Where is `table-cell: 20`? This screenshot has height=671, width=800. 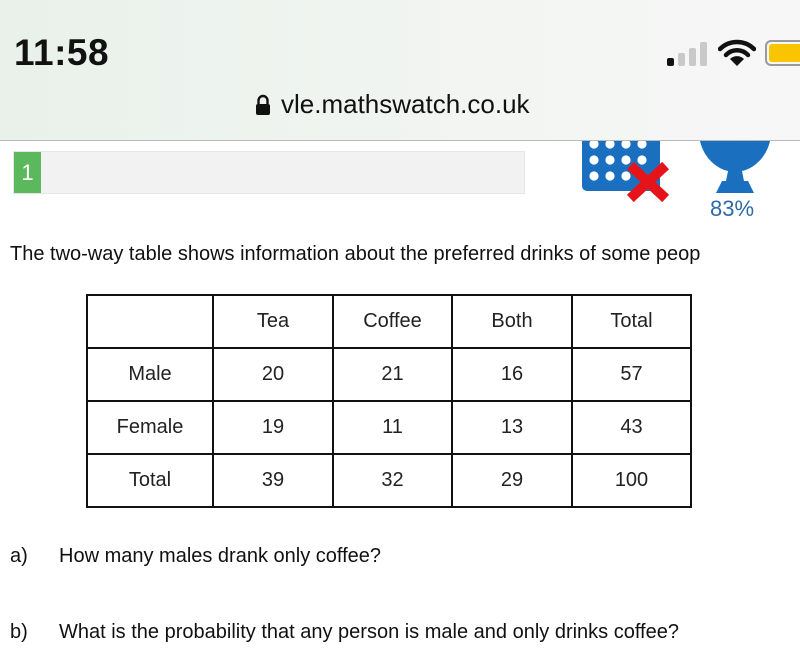
table-cell: 20 is located at coordinates (273, 374).